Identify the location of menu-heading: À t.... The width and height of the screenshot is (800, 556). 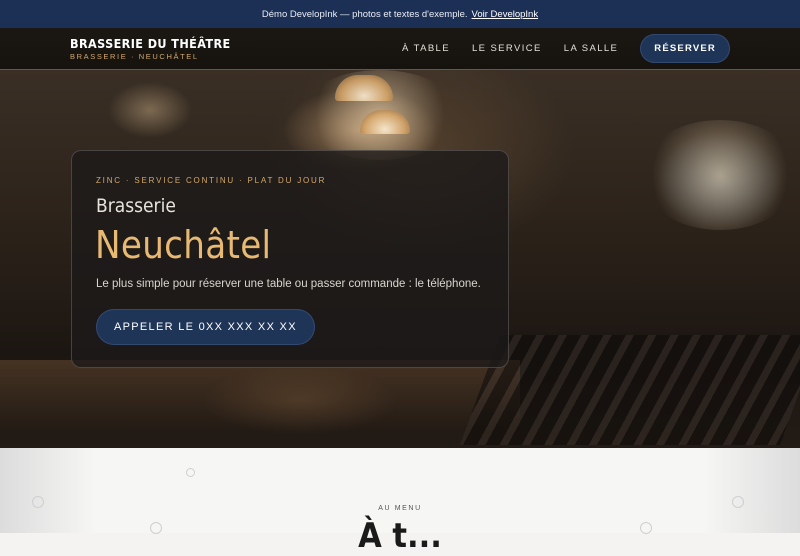
(400, 536).